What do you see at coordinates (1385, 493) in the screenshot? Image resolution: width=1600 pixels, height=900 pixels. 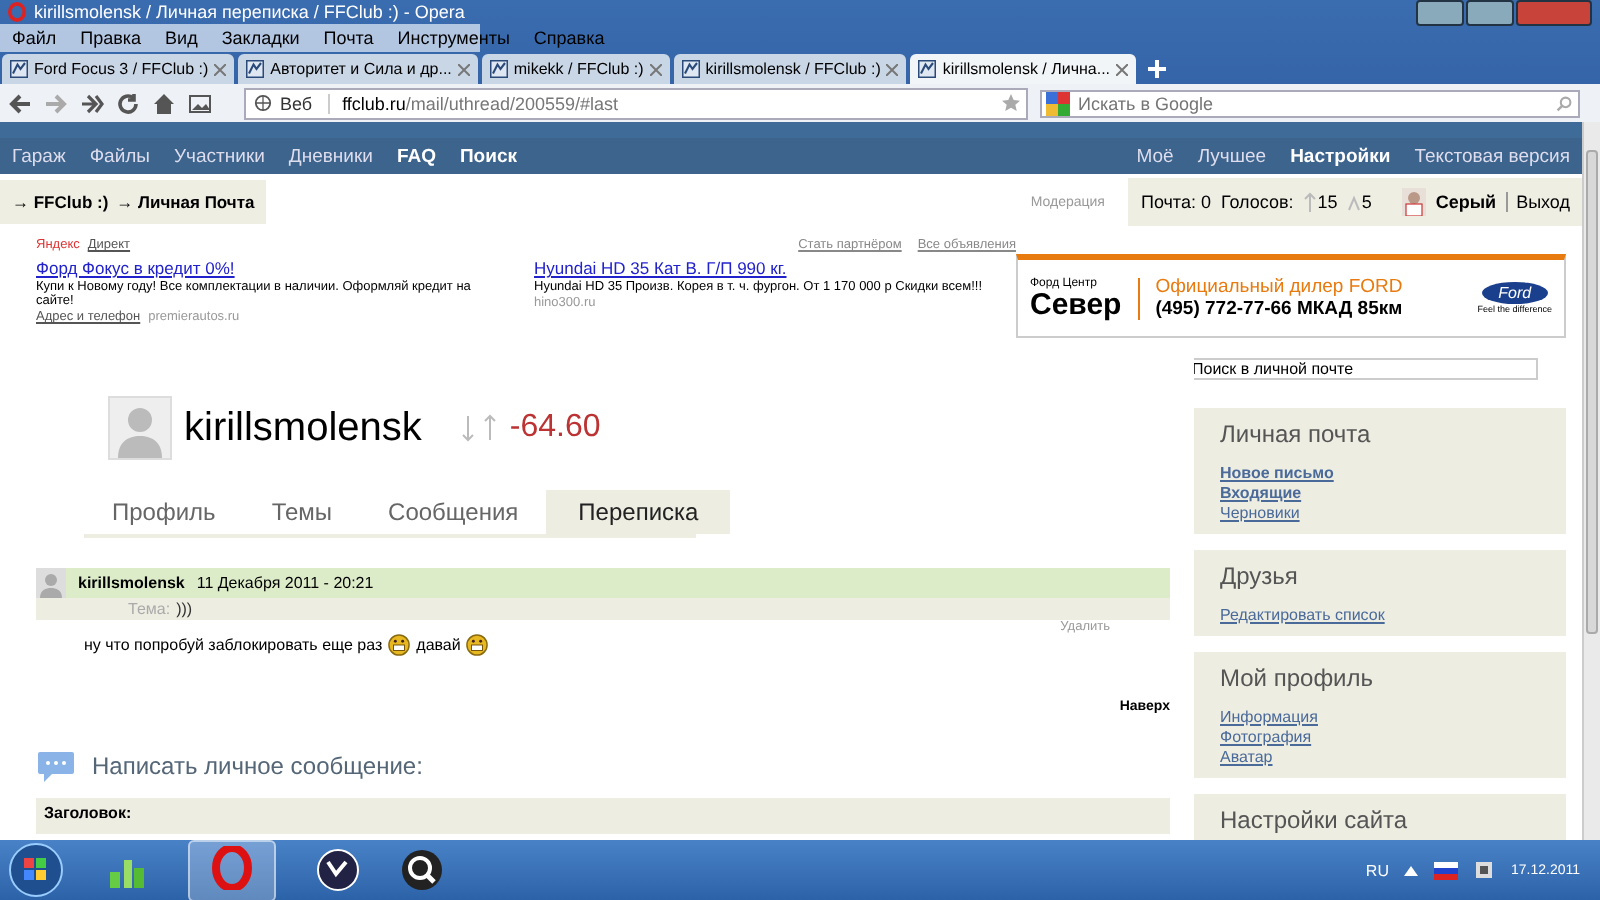 I see `sidebar-link: Входящие` at bounding box center [1385, 493].